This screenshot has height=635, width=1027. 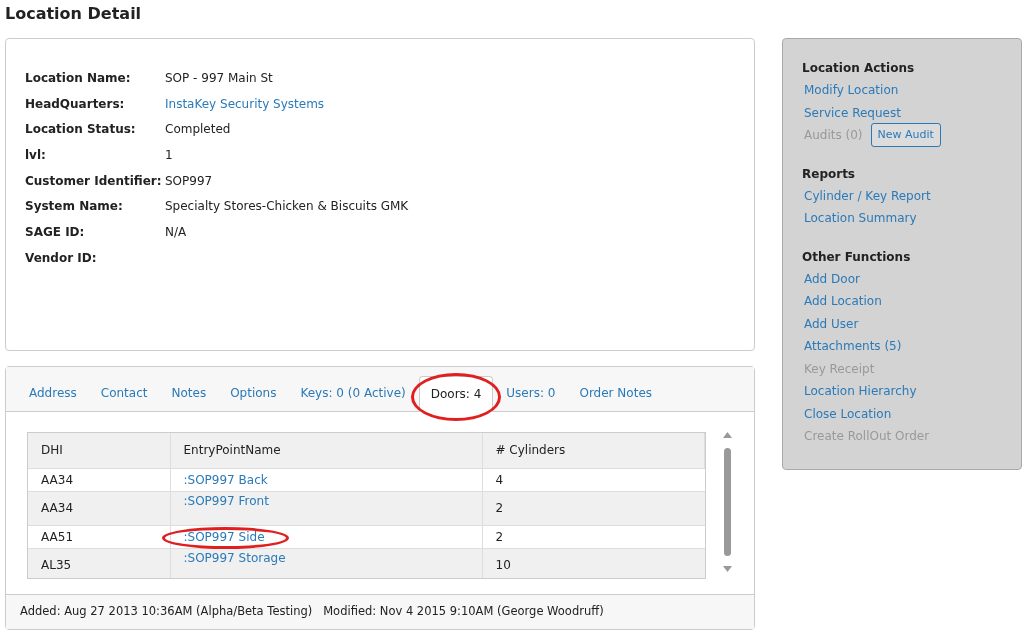 What do you see at coordinates (857, 257) in the screenshot?
I see `section-heading: Other Functions` at bounding box center [857, 257].